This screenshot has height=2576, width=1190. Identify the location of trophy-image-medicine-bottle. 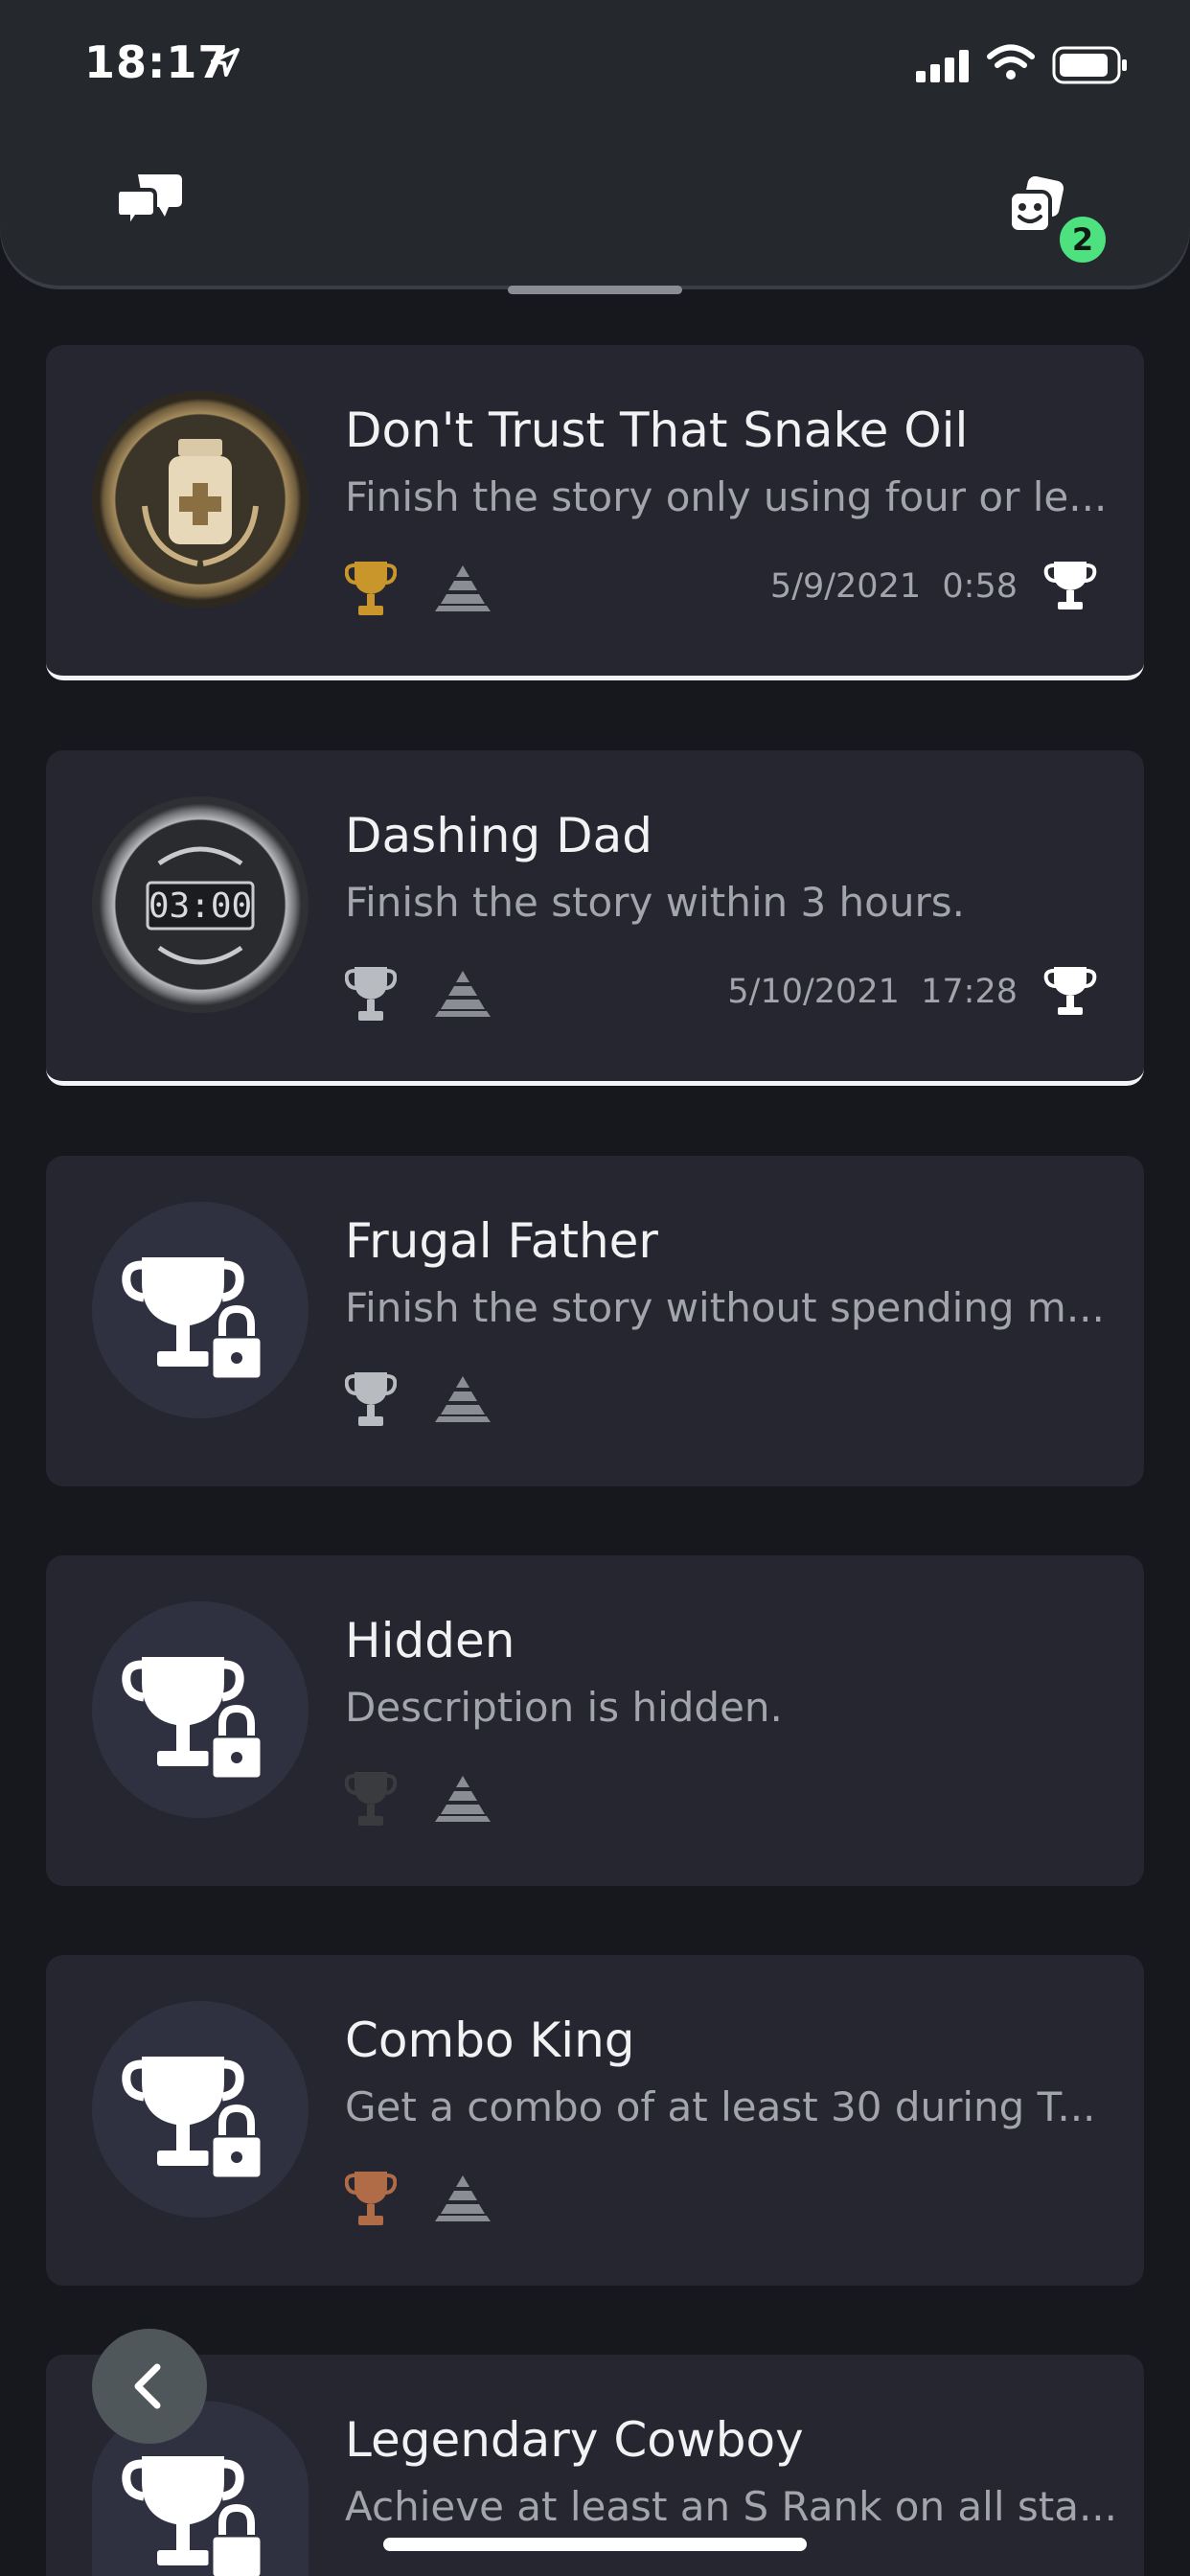
(201, 499).